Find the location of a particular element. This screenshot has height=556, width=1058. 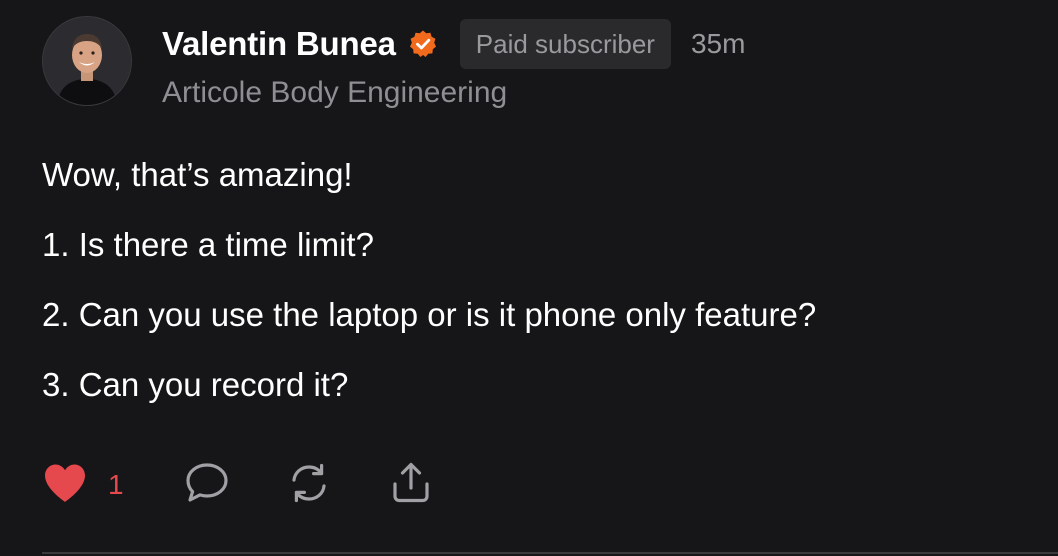

comment-timestamp: 35m is located at coordinates (718, 44).